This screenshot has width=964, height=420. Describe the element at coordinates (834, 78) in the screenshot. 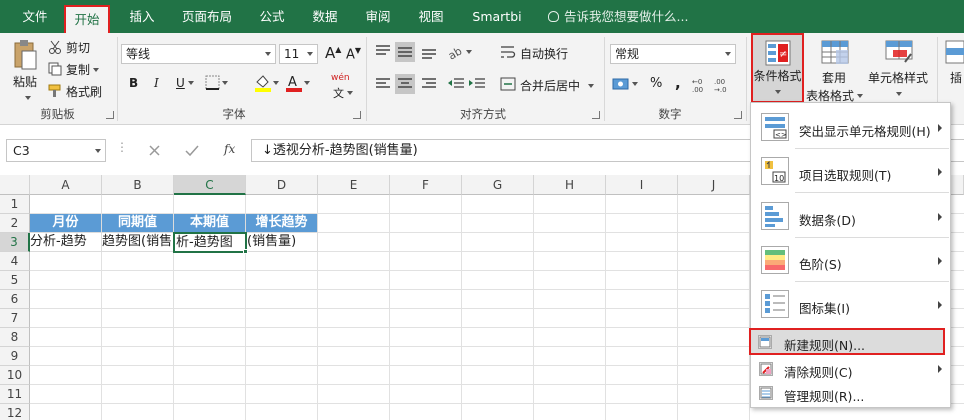

I see `format-as-table-label-1: 套用` at that location.